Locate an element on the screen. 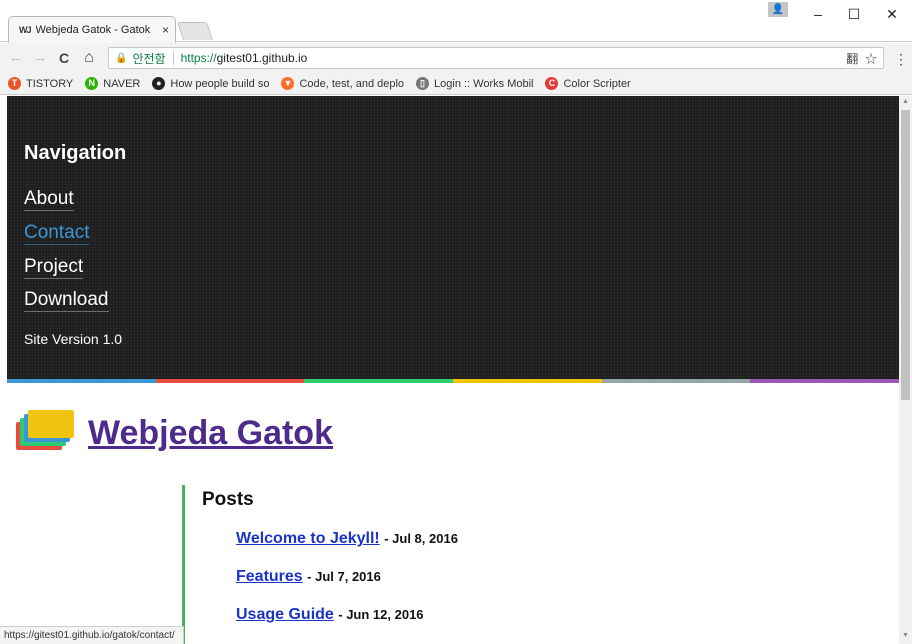  bookmark-label: How people build so is located at coordinates (220, 83).